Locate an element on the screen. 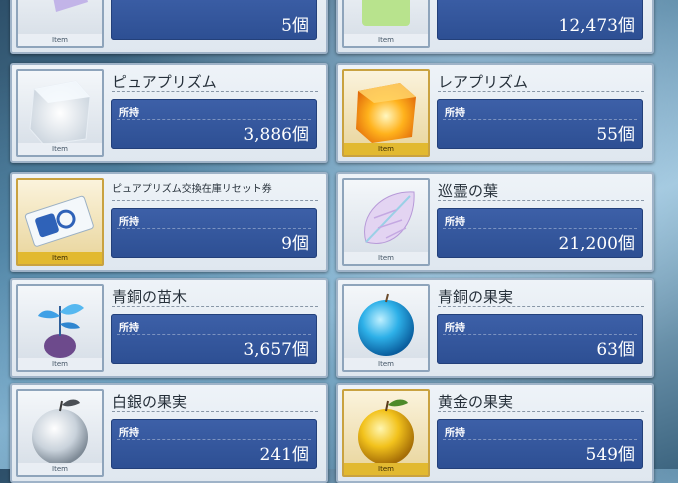 The image size is (678, 483). item-count: 3,886個 is located at coordinates (276, 135).